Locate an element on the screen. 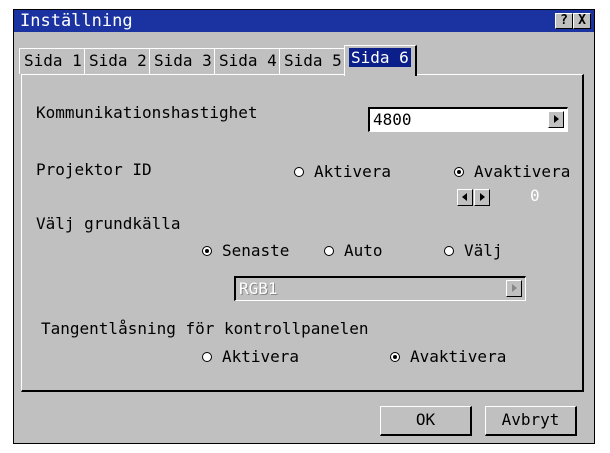 The height and width of the screenshot is (453, 610). radio-label: Auto is located at coordinates (363, 250).